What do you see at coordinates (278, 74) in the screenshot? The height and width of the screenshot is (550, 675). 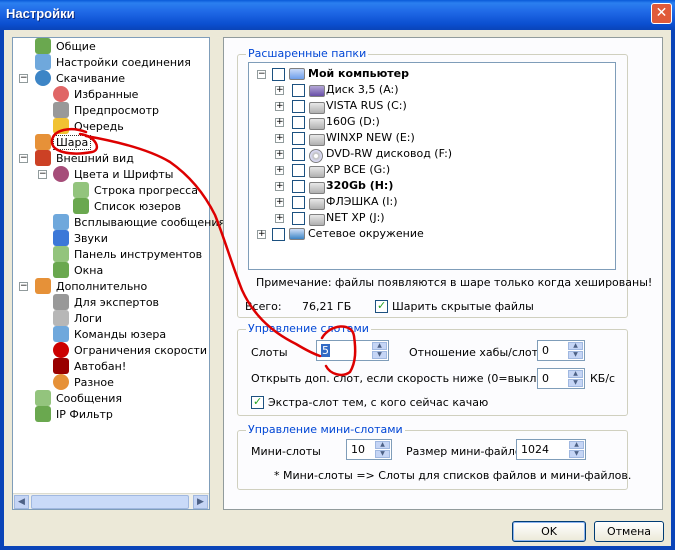 I see `checkbox-my-computer` at bounding box center [278, 74].